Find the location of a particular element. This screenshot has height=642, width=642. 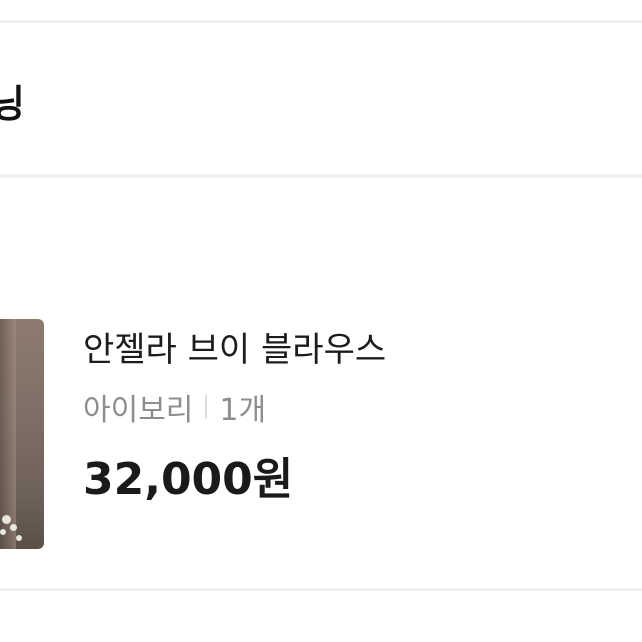

product-name: 안젤라 브이 블라우스 is located at coordinates (234, 346).